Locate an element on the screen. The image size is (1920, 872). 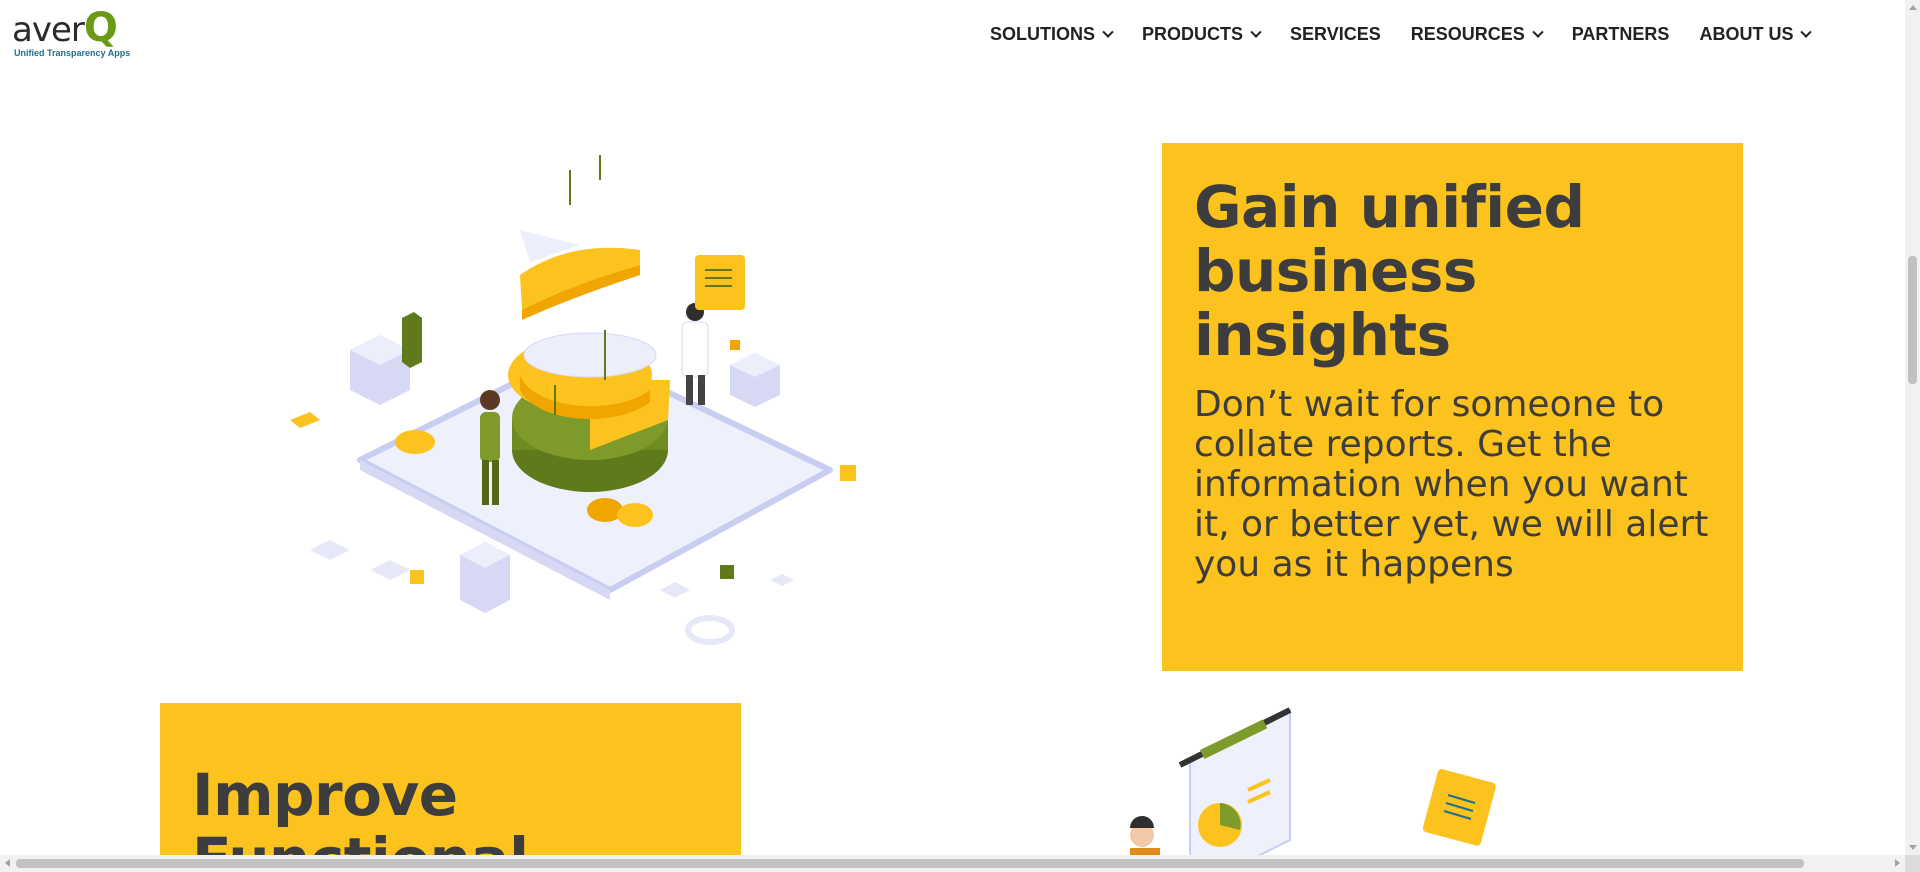
scroll-right-arrow-icon is located at coordinates (1897, 863).